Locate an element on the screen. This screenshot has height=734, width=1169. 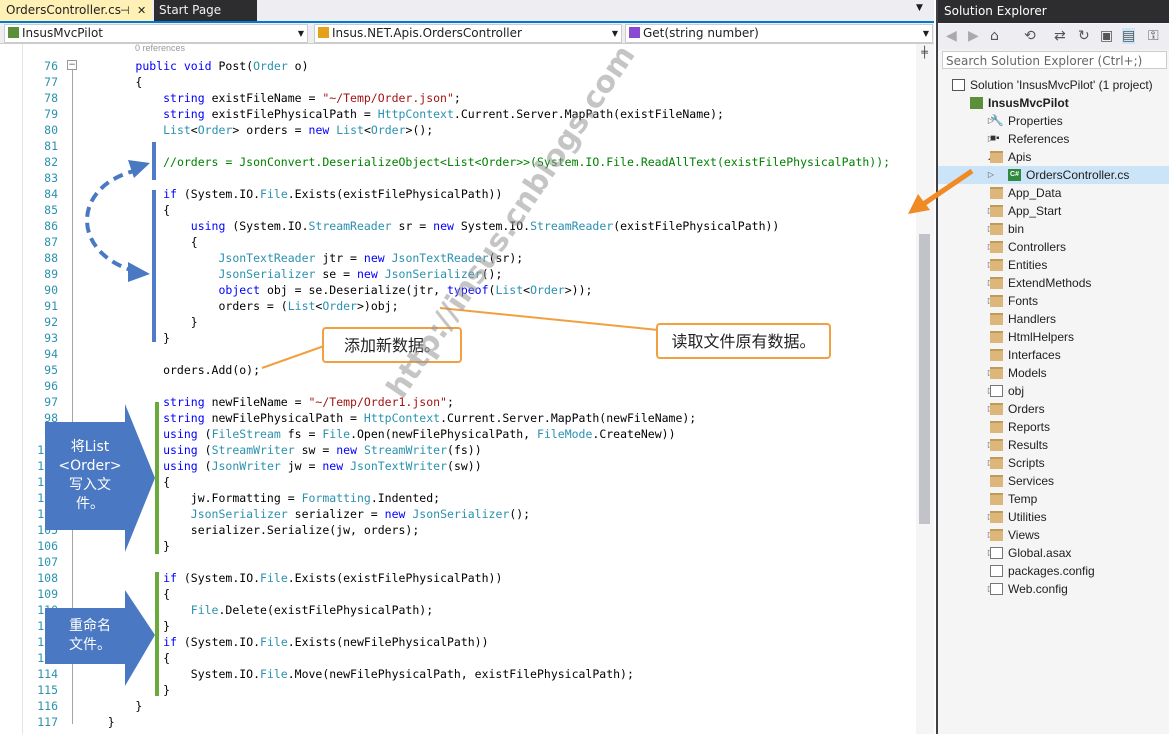
callout-read-pointer is located at coordinates (549, 319).